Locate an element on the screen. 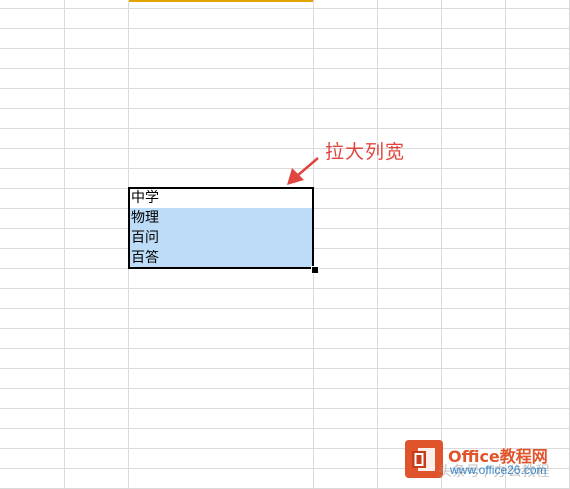 This screenshot has height=489, width=570. annotation-label: 拉大列宽 is located at coordinates (365, 152).